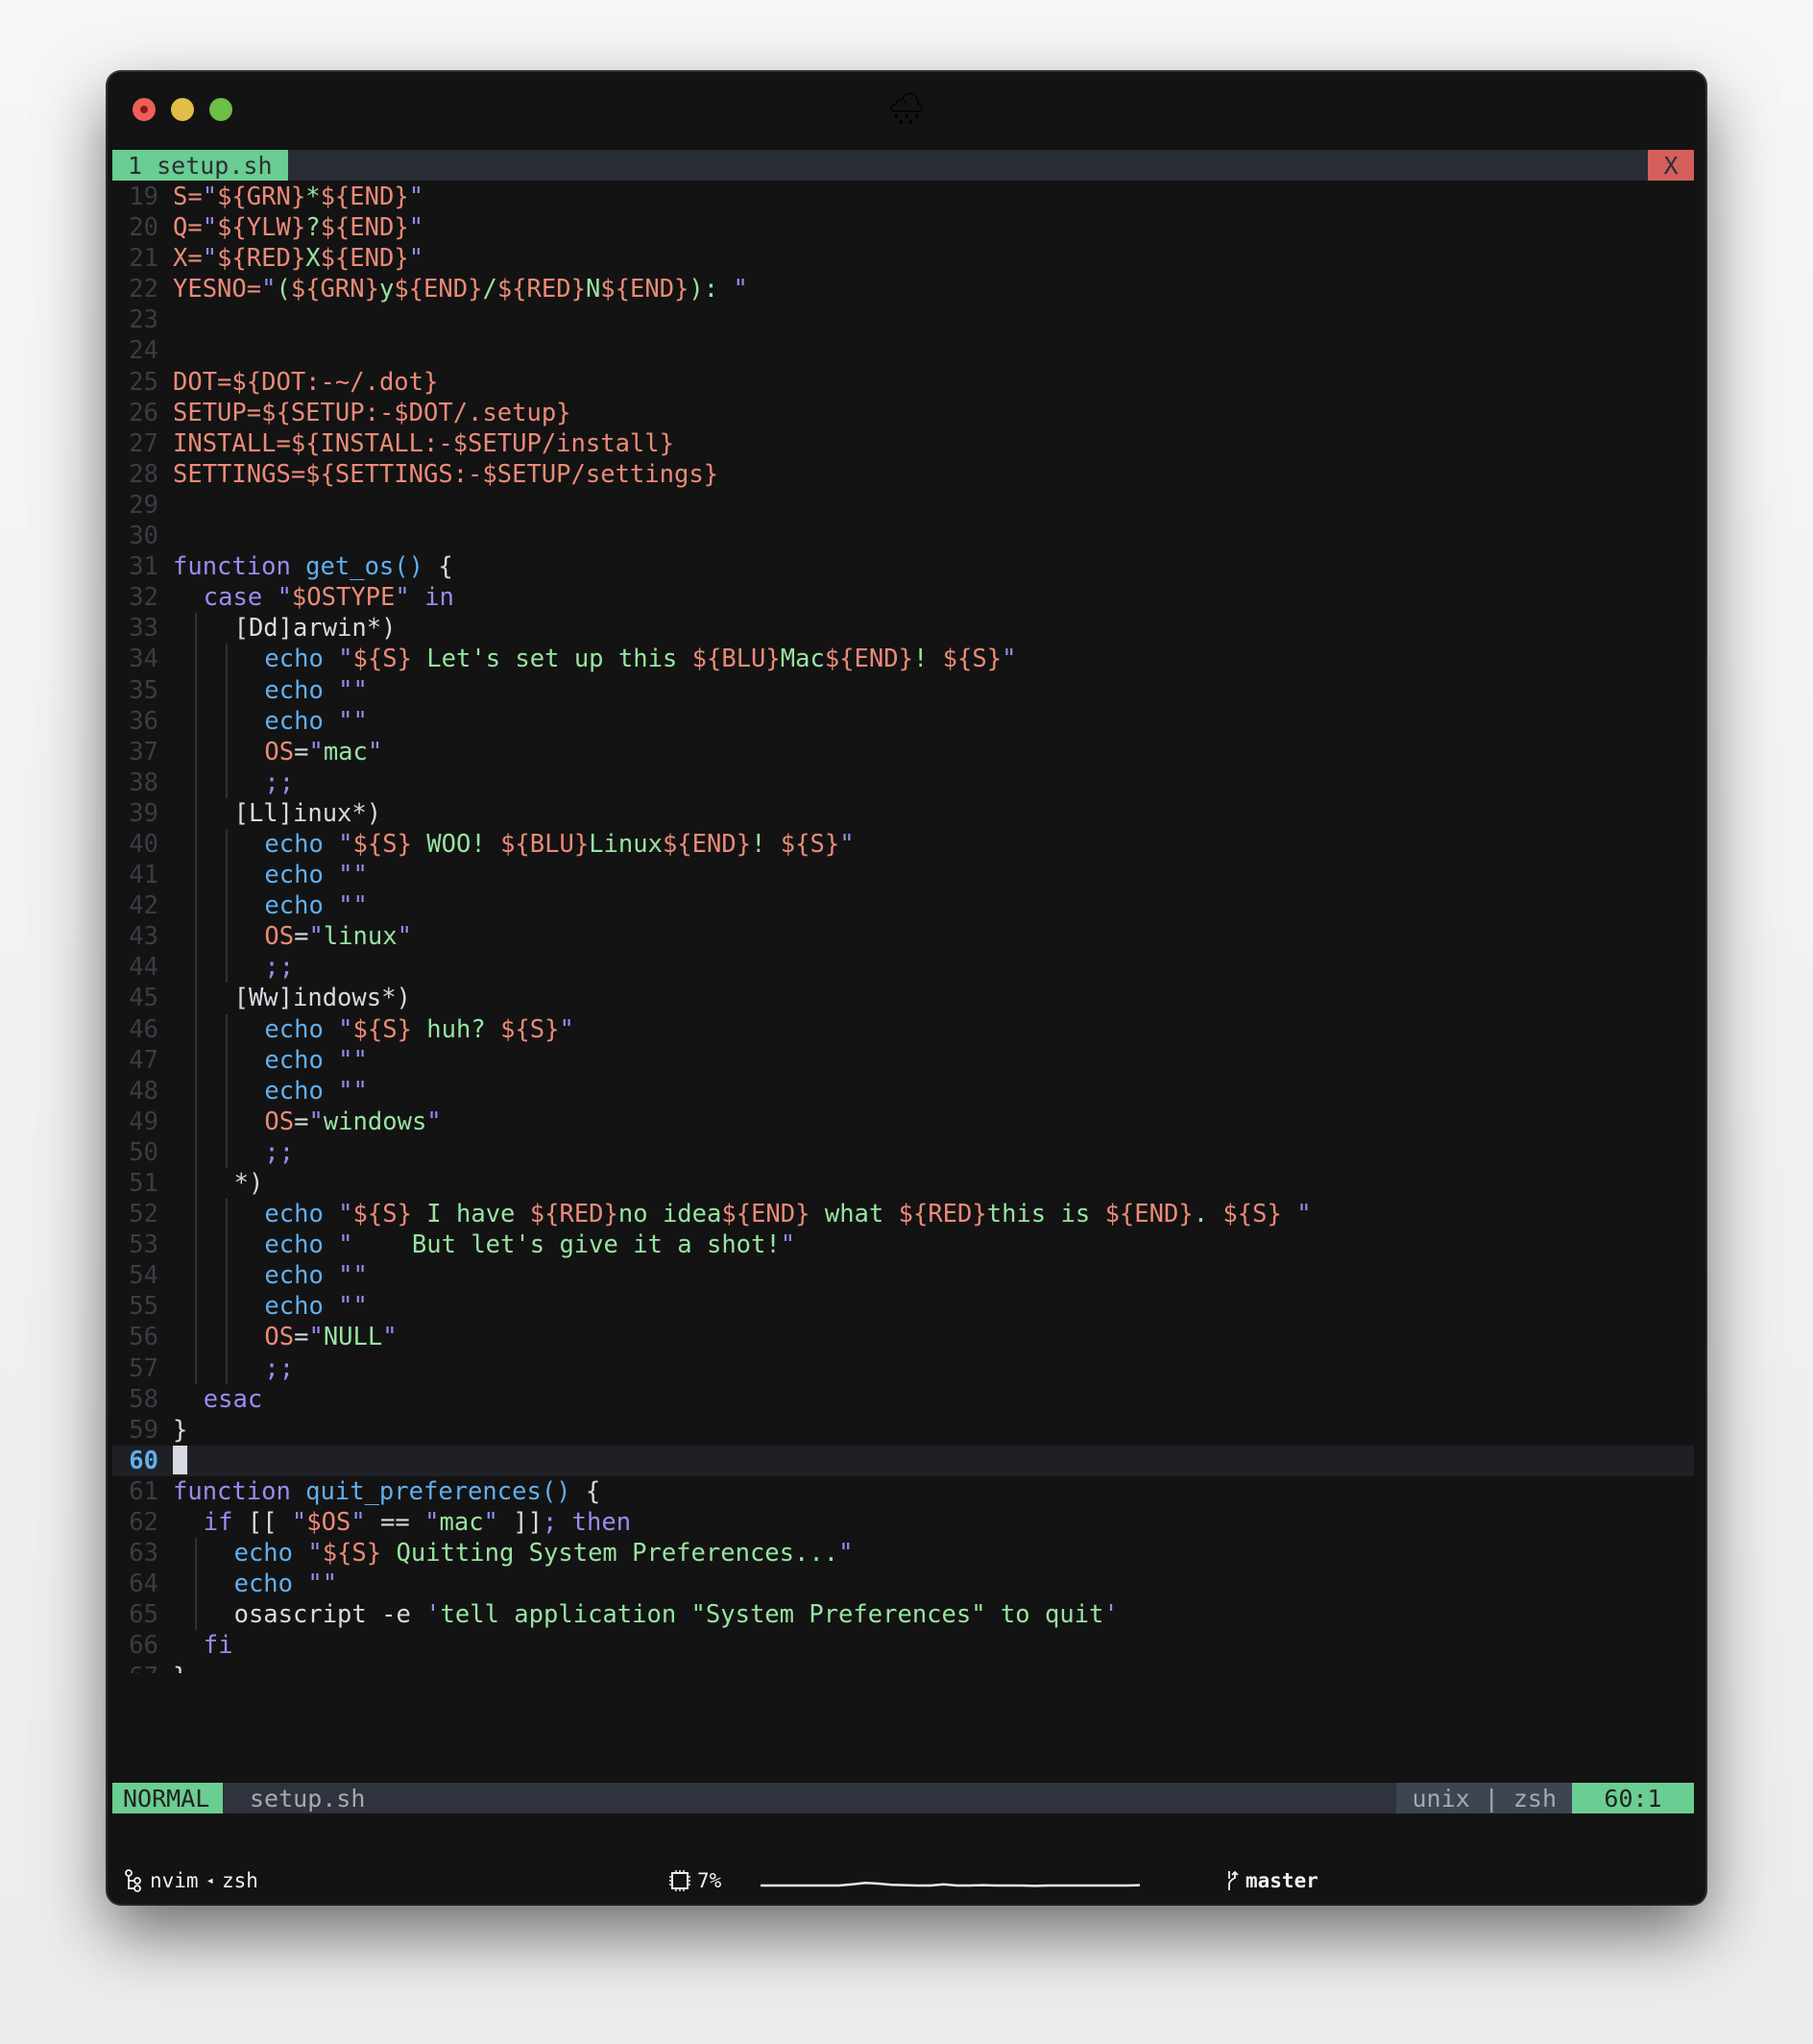  I want to click on line-number: 30, so click(144, 536).